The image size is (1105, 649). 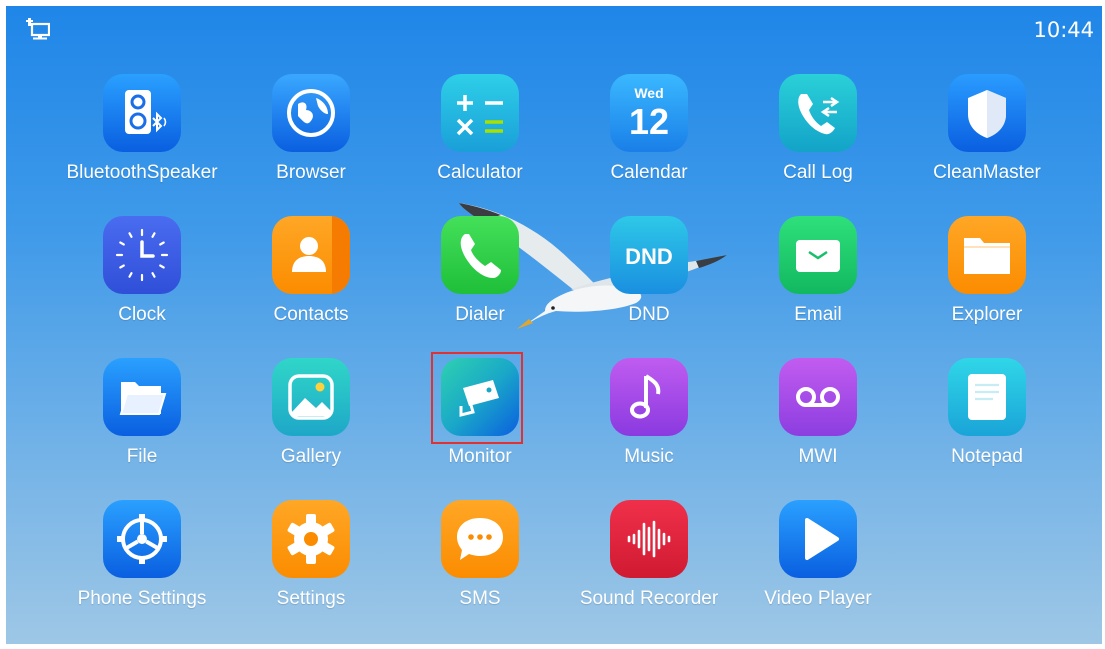 I want to click on app-file: File, so click(x=142, y=423).